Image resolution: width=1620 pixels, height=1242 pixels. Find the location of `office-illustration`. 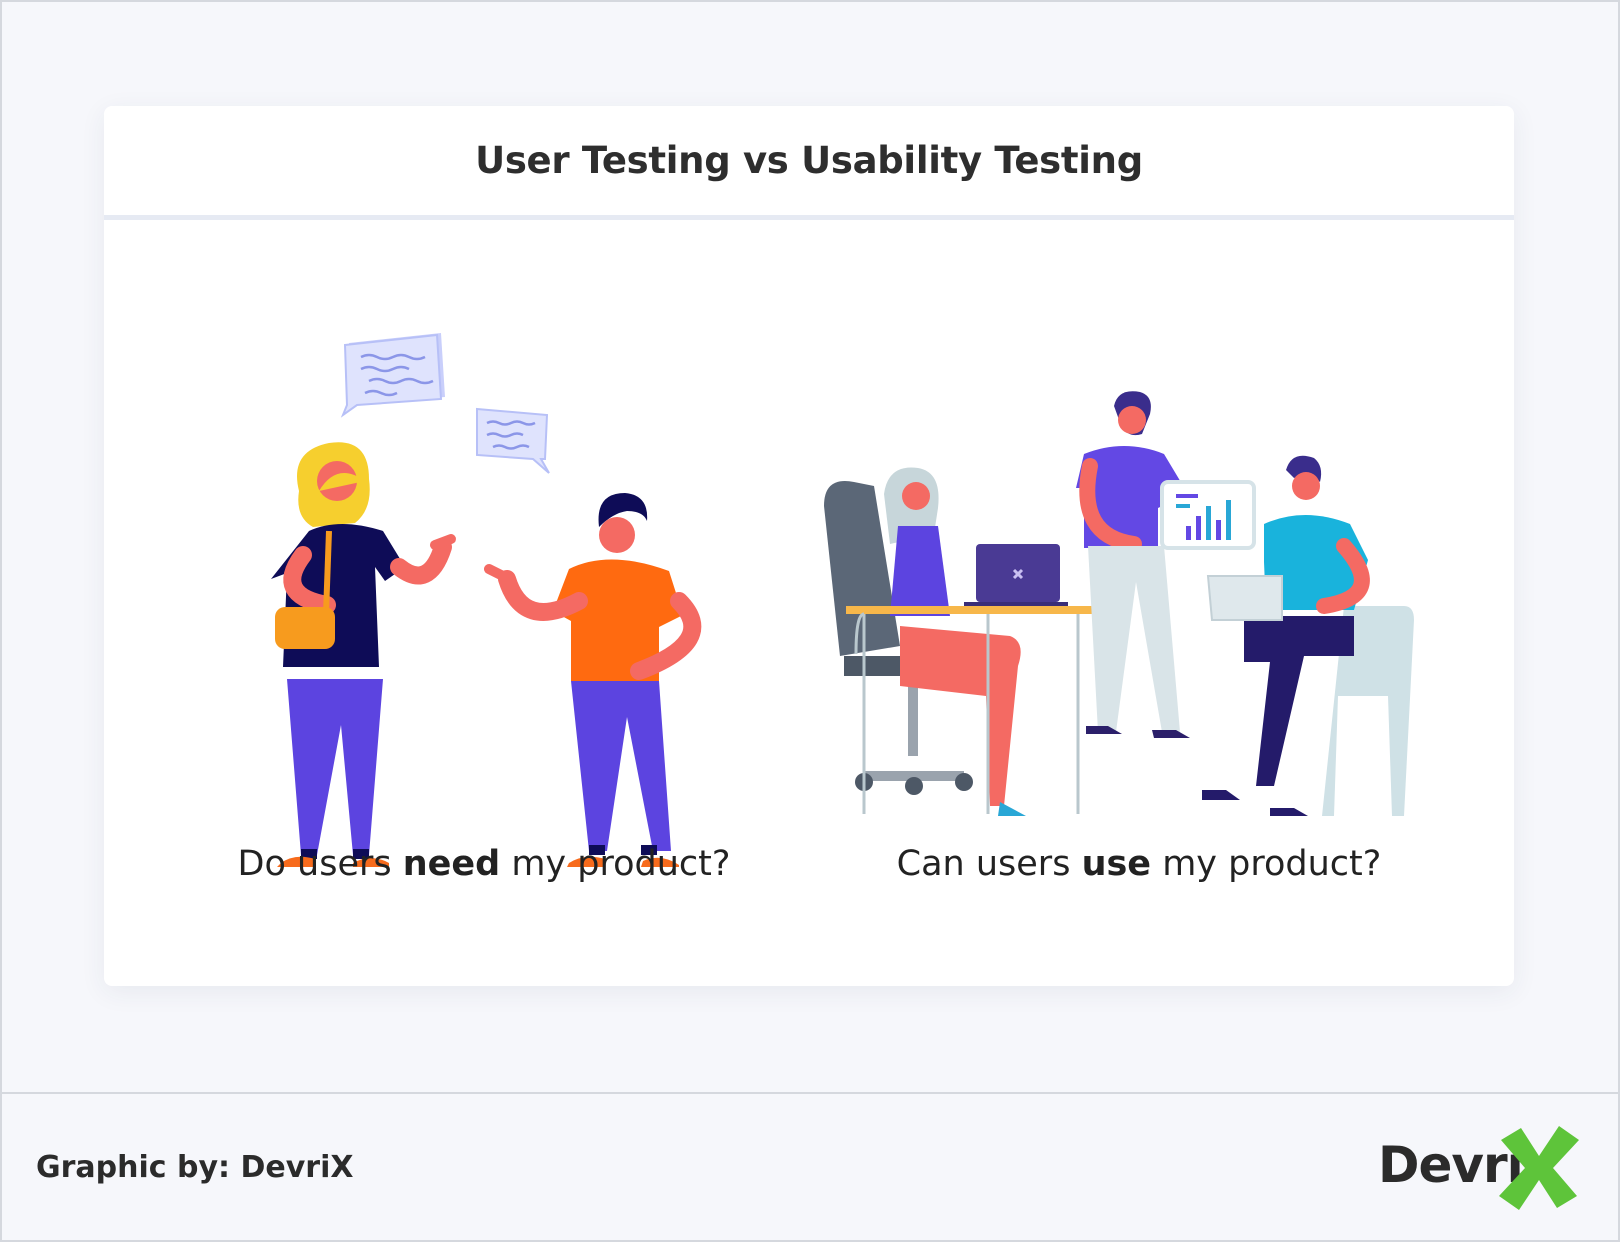

office-illustration is located at coordinates (1119, 603).